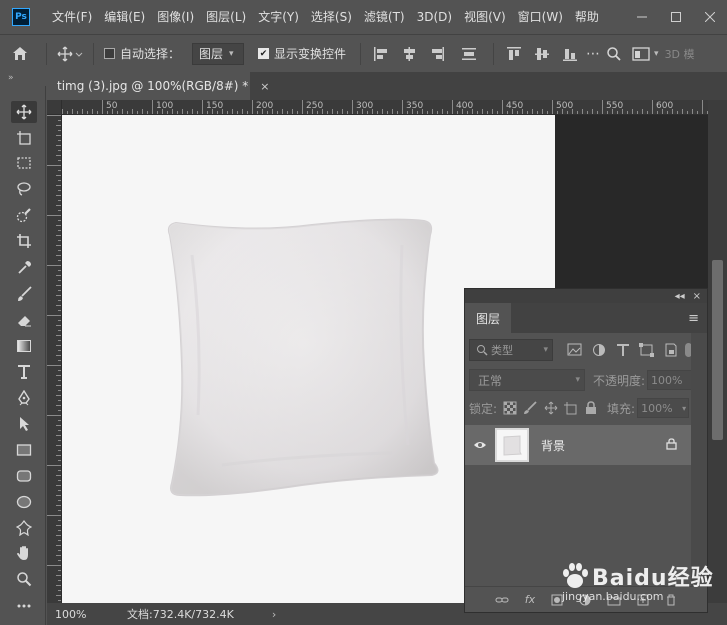 Image resolution: width=727 pixels, height=625 pixels. Describe the element at coordinates (24, 476) in the screenshot. I see `rounded-rectangle-tool` at that location.